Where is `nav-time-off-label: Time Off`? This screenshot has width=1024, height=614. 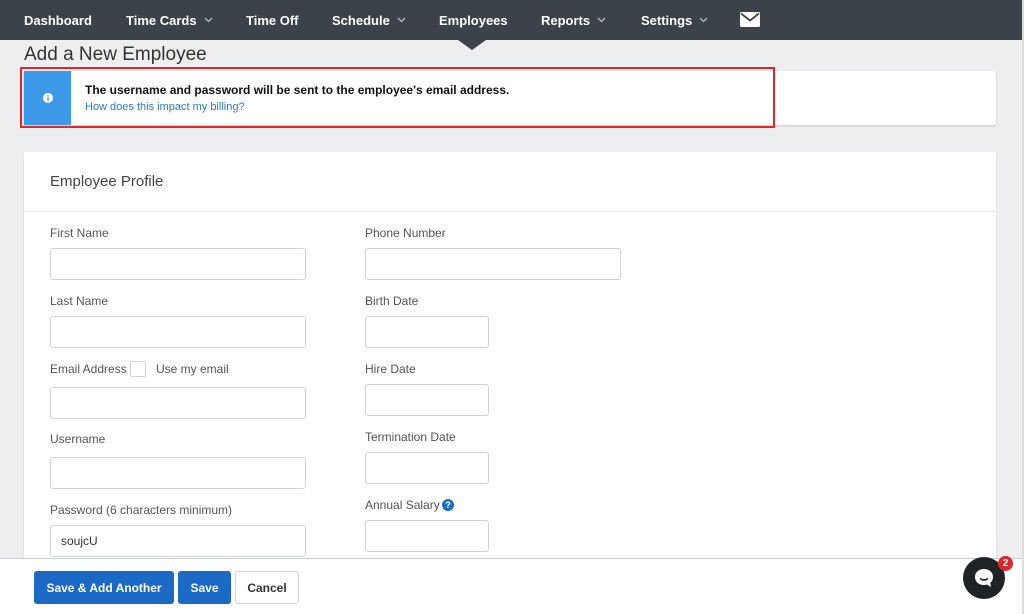 nav-time-off-label: Time Off is located at coordinates (272, 20).